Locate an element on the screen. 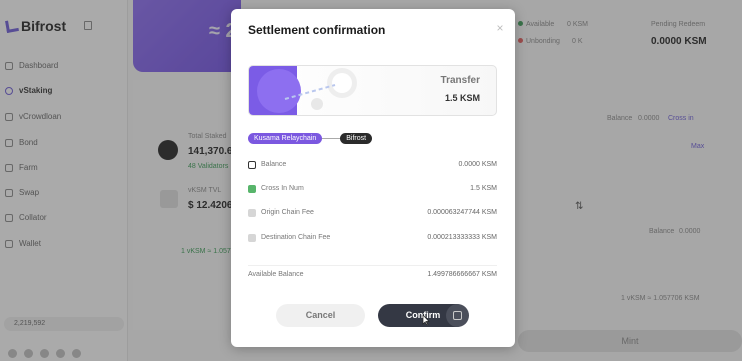  row-destination-chain-fee: Destination Chain Fee 0.000213333333 KSM is located at coordinates (372, 239).